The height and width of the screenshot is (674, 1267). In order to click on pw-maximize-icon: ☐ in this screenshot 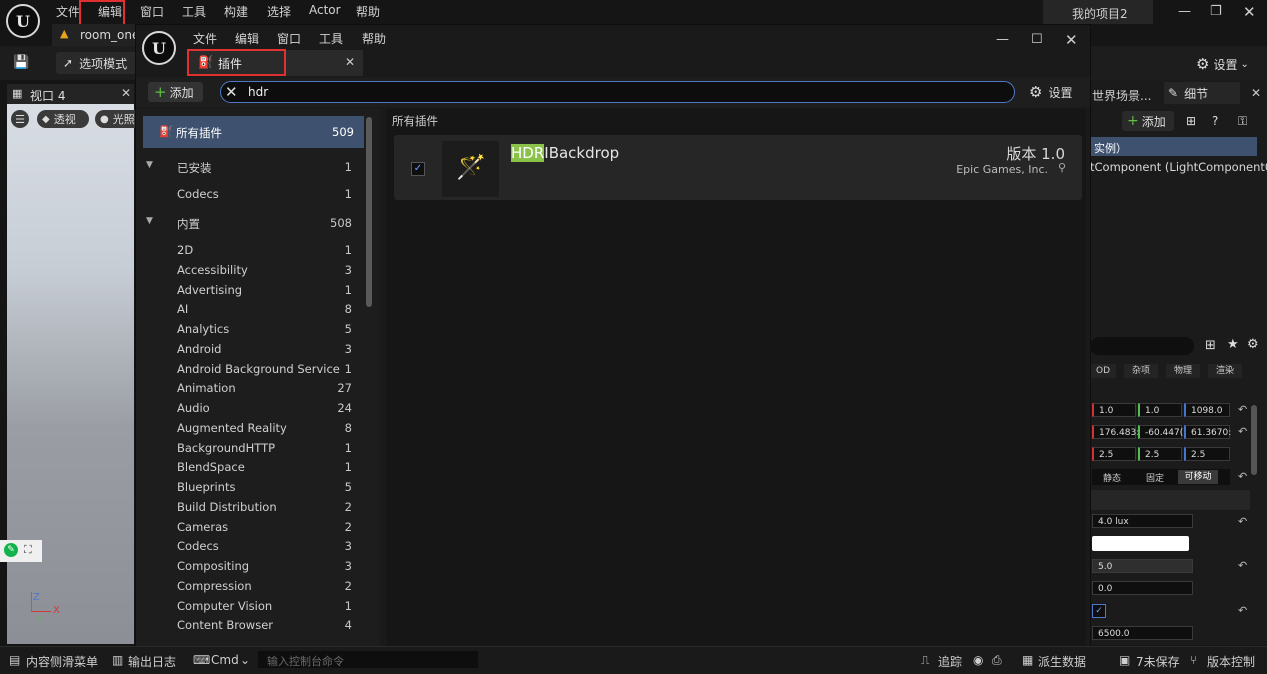, I will do `click(1037, 39)`.